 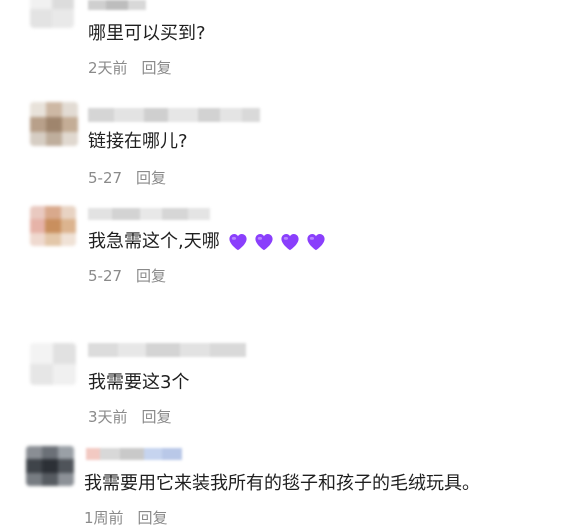 What do you see at coordinates (138, 141) in the screenshot?
I see `comment-text: 链接在哪儿?` at bounding box center [138, 141].